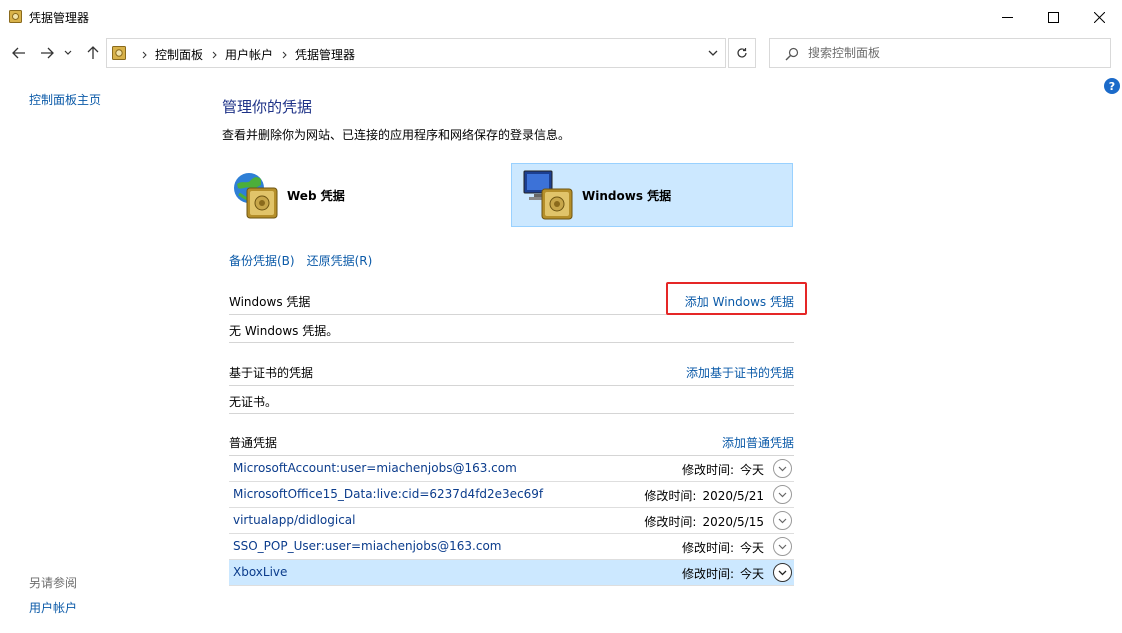 The image size is (1122, 633). I want to click on list-item: virtualapp/didlogical 修改时间: 2020/5/15, so click(511, 521).